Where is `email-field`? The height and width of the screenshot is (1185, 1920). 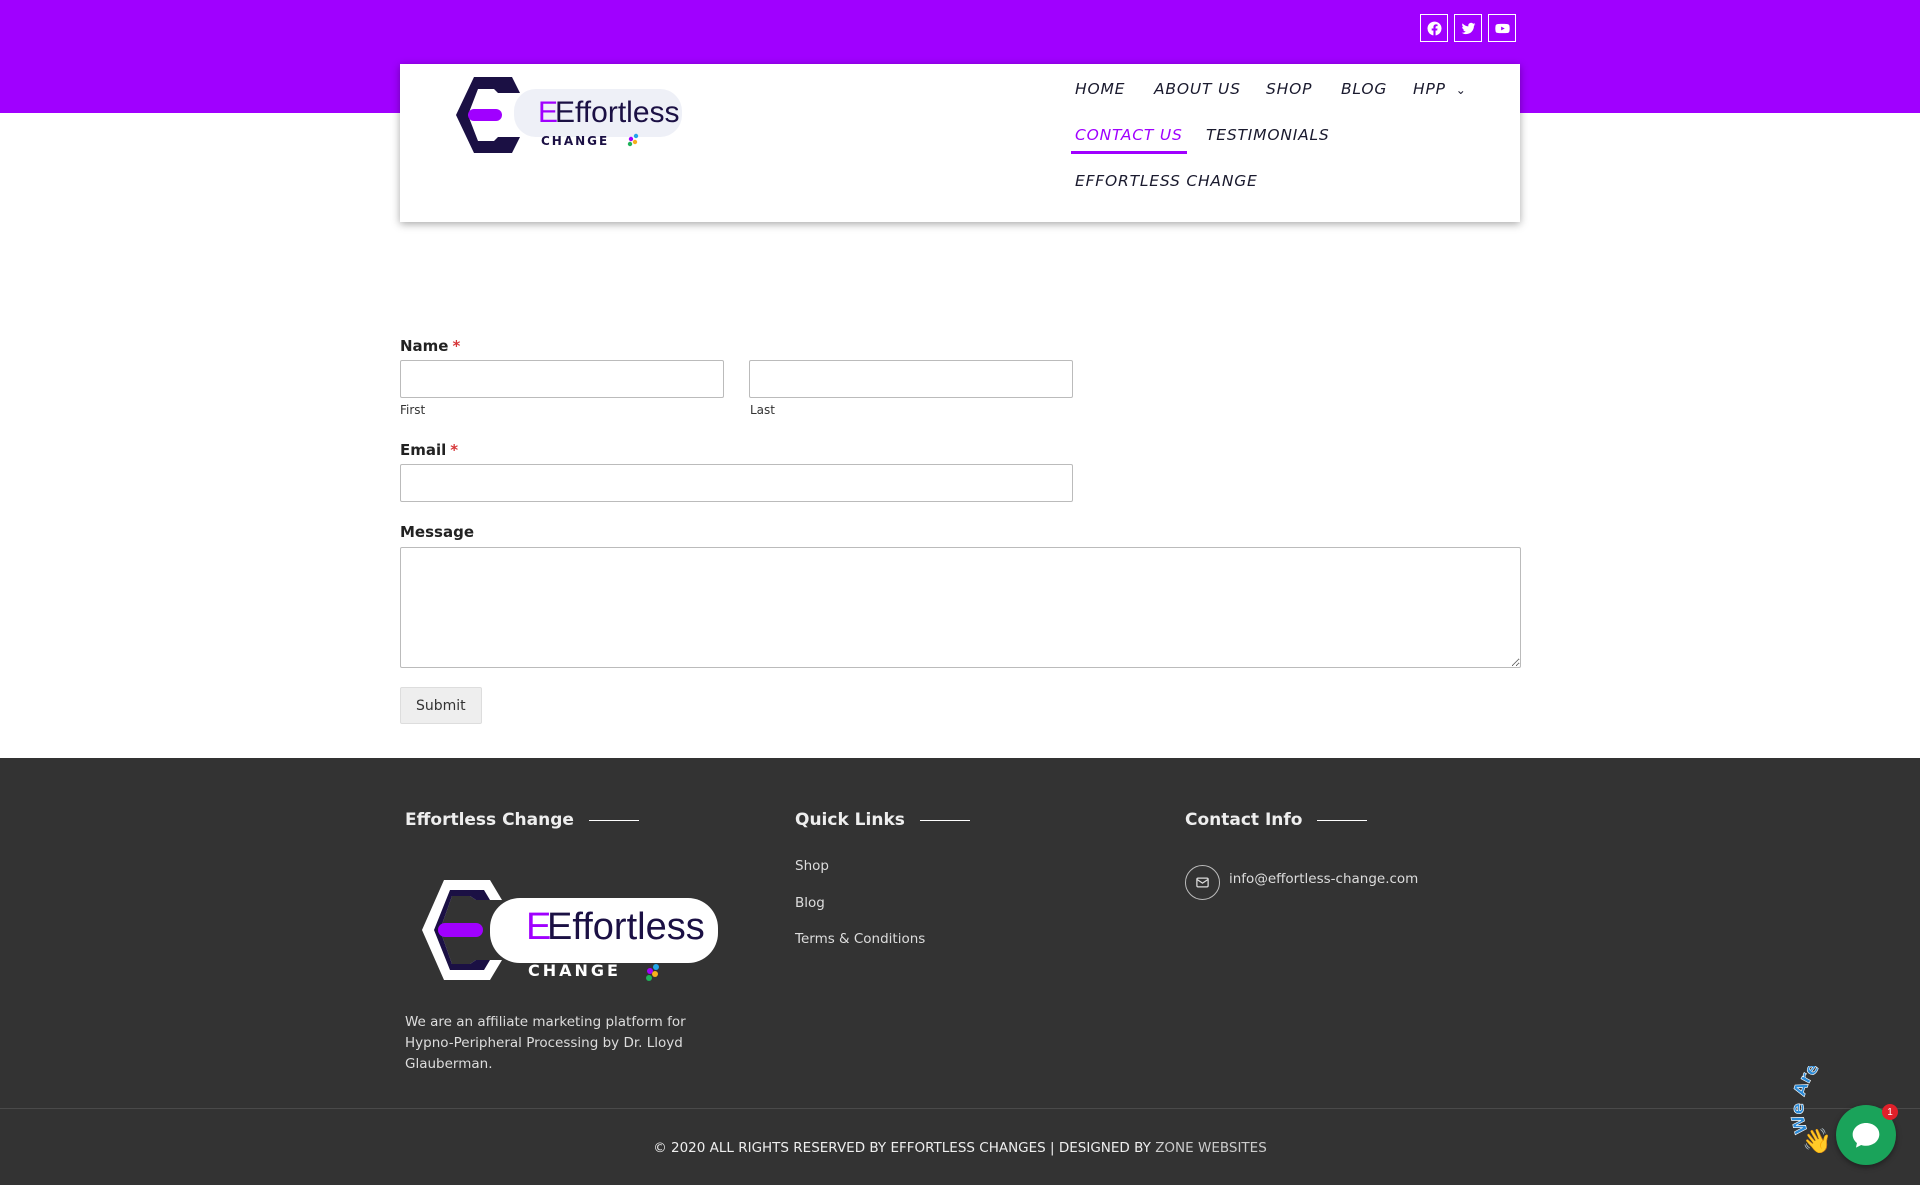 email-field is located at coordinates (736, 483).